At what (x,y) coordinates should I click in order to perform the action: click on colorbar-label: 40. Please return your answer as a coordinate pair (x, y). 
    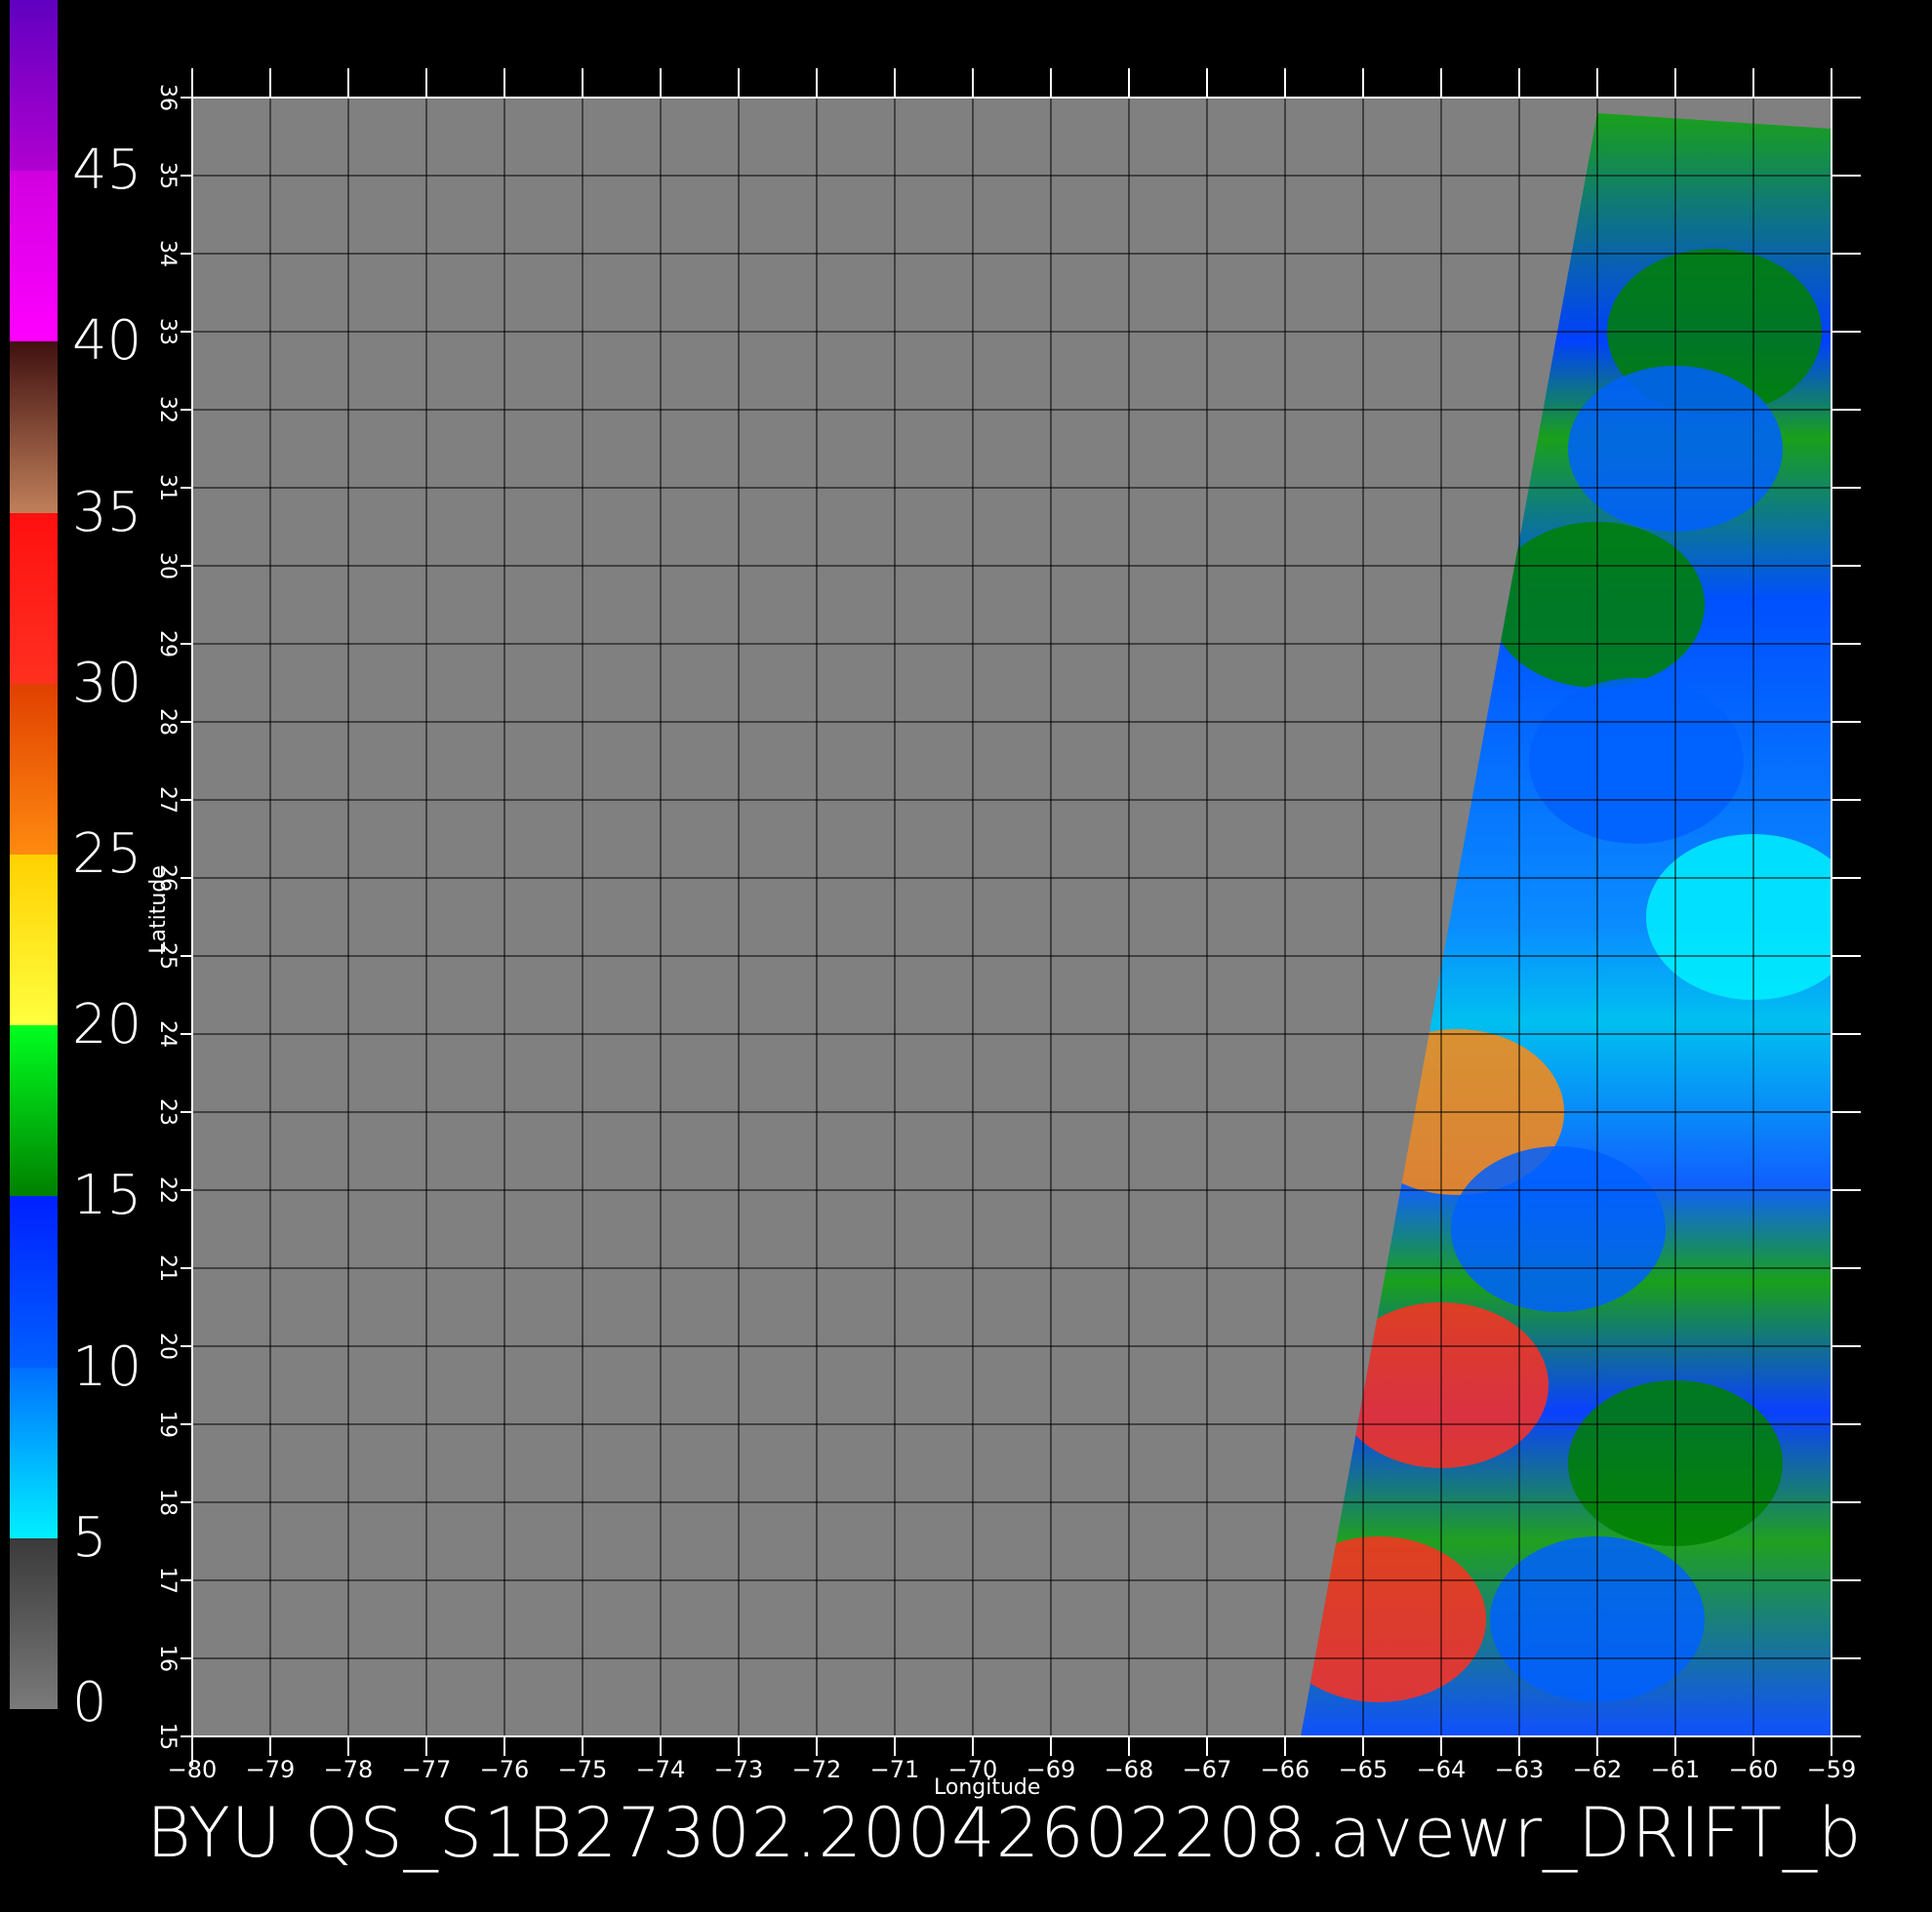
    Looking at the image, I should click on (107, 341).